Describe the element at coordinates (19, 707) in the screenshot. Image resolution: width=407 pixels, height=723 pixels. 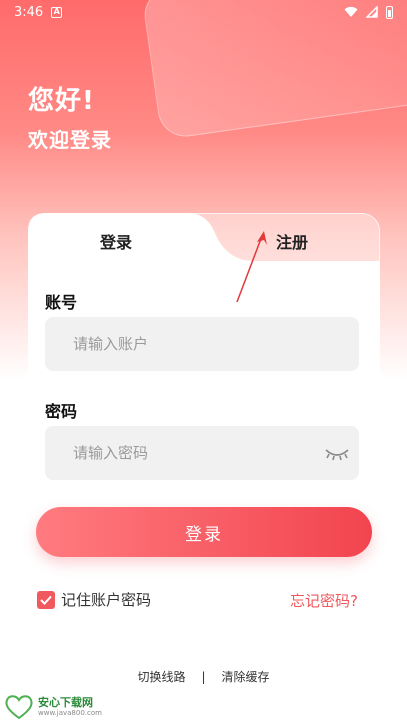
I see `heart-logo-icon` at that location.